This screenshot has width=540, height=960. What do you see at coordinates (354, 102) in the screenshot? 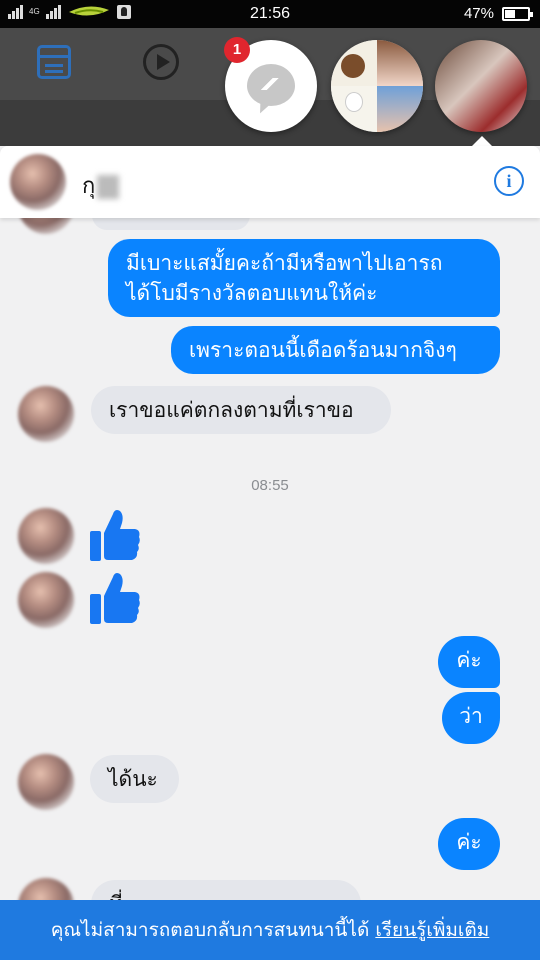
I see `sticker-bunny-icon` at bounding box center [354, 102].